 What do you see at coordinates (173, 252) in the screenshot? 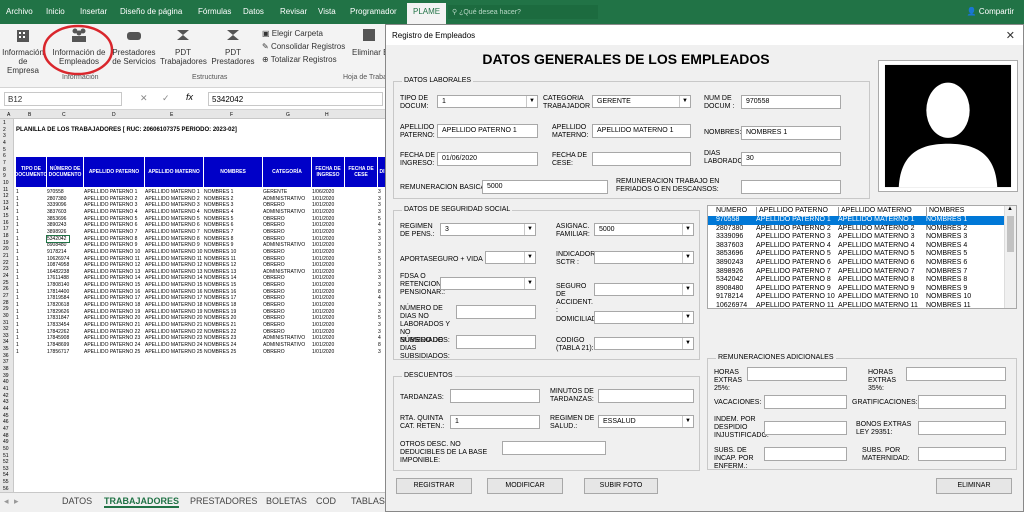
I see `table-cell: APELLIDO MATERNO 10` at bounding box center [173, 252].